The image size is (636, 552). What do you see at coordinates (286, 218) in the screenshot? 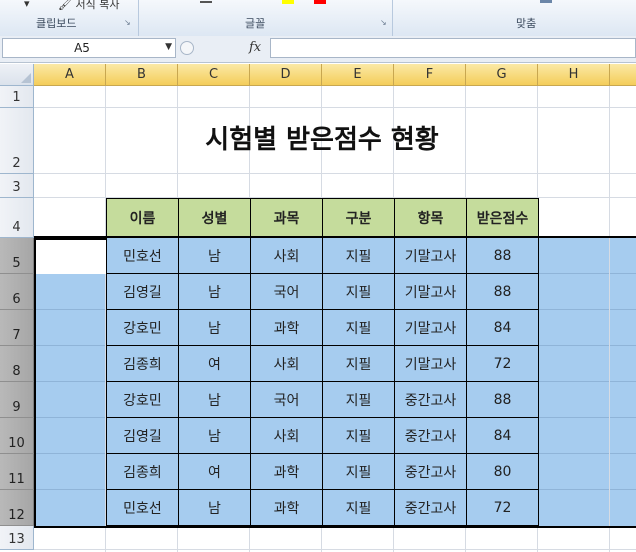
I see `header-subject: 과목` at bounding box center [286, 218].